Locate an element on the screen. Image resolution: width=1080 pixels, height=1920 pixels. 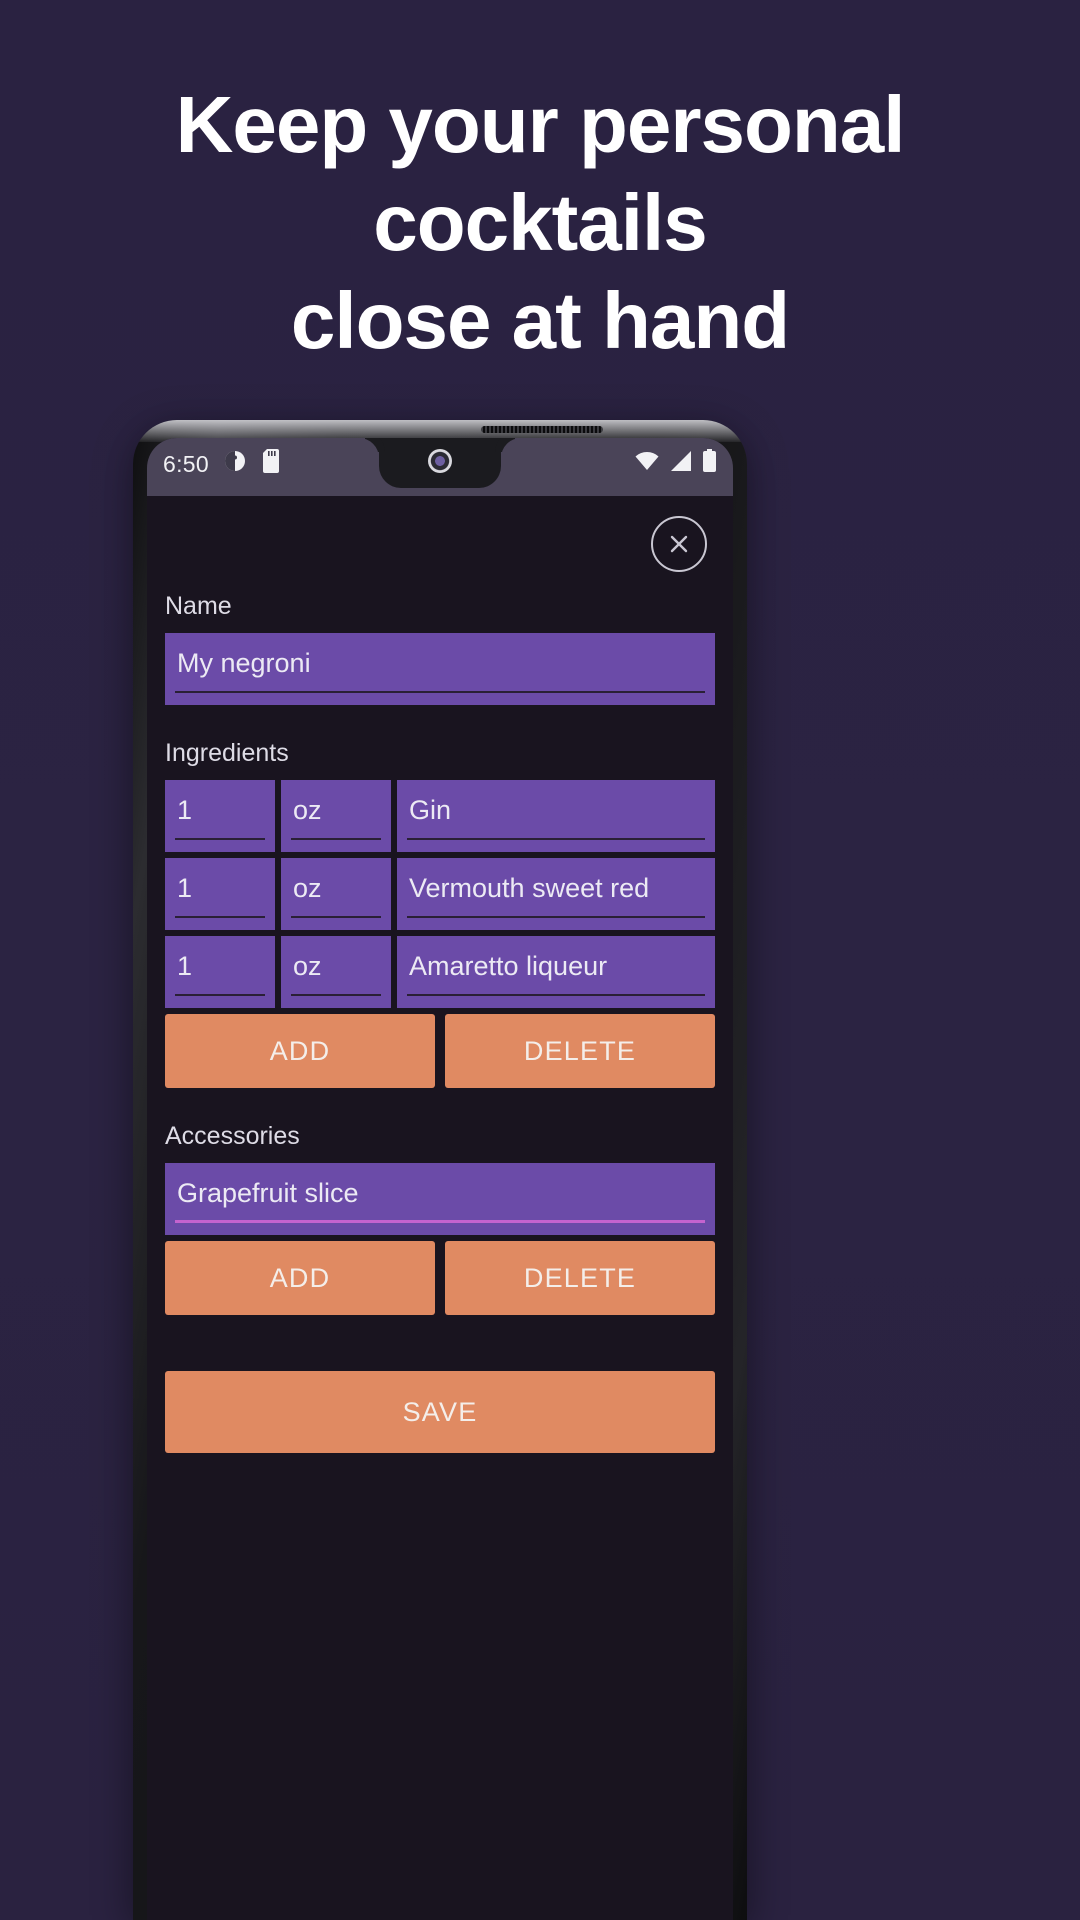
name-input-value: My negroni is located at coordinates (244, 662).